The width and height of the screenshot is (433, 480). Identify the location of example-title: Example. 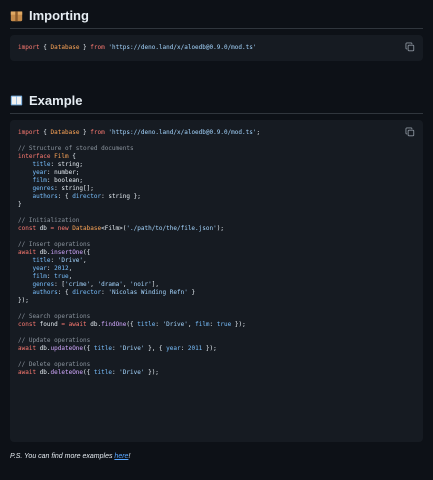
(56, 100).